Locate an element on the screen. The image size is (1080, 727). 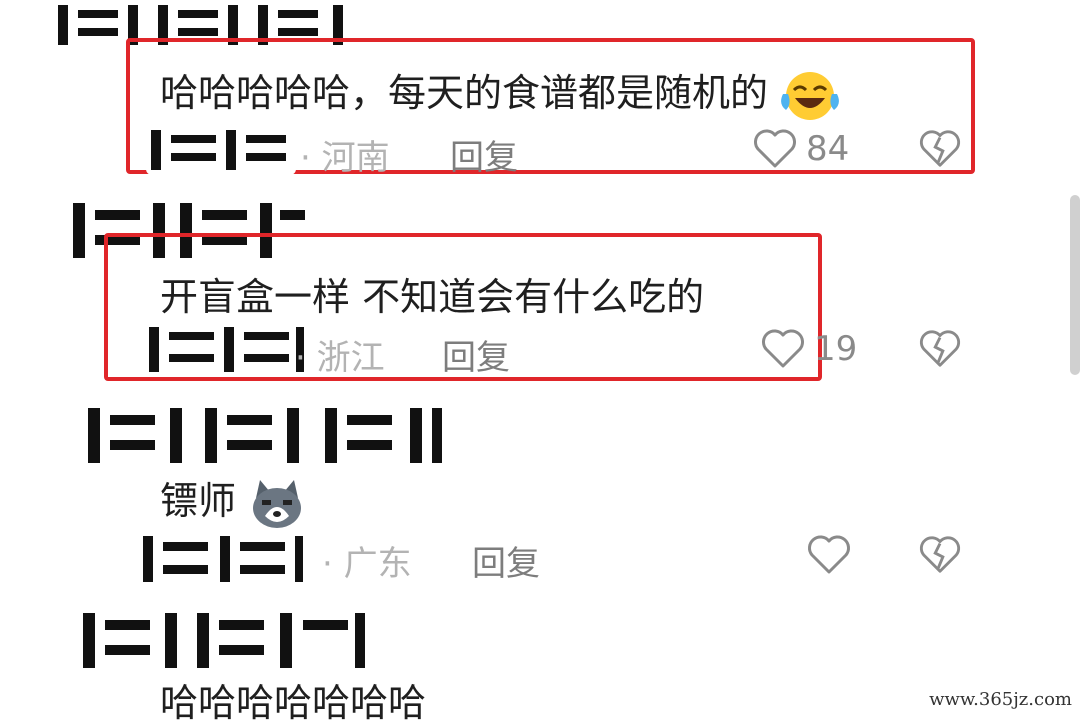
laughing-with-tears-emoji-icon is located at coordinates (810, 95).